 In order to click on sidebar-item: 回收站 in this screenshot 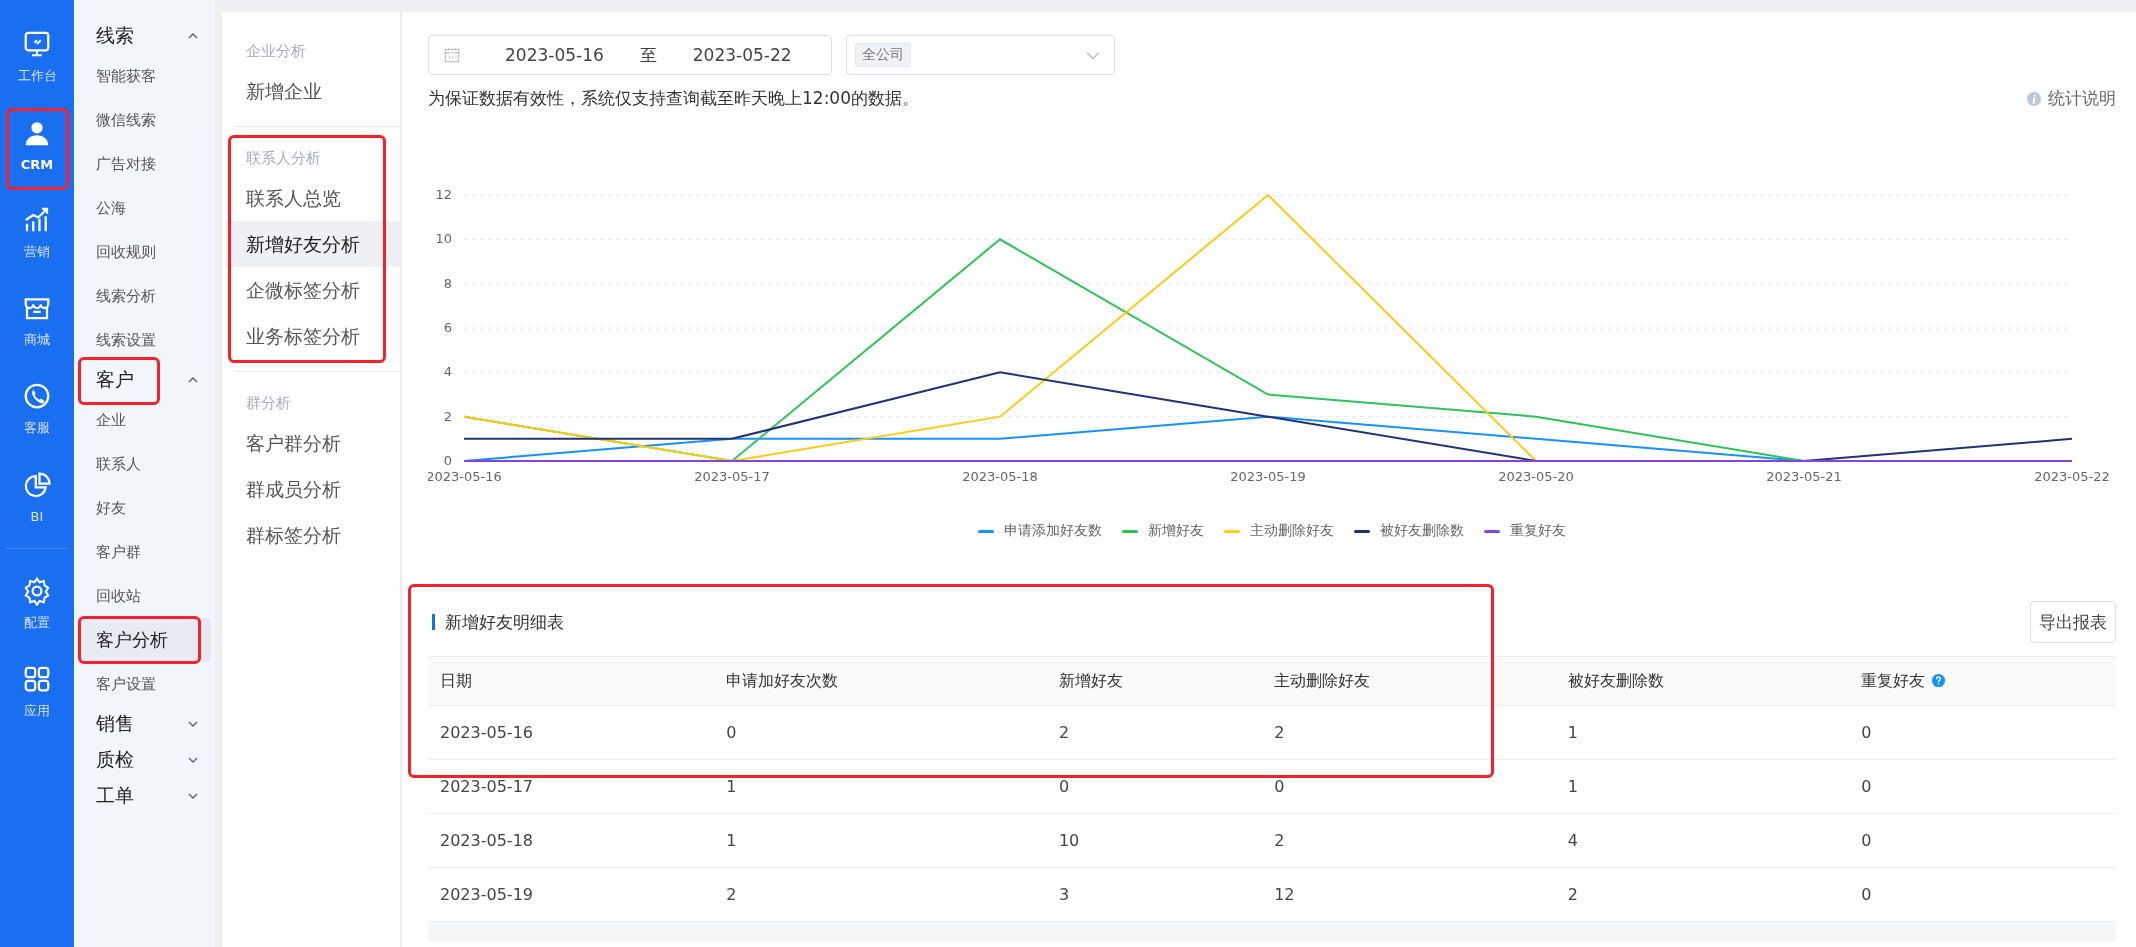, I will do `click(142, 596)`.